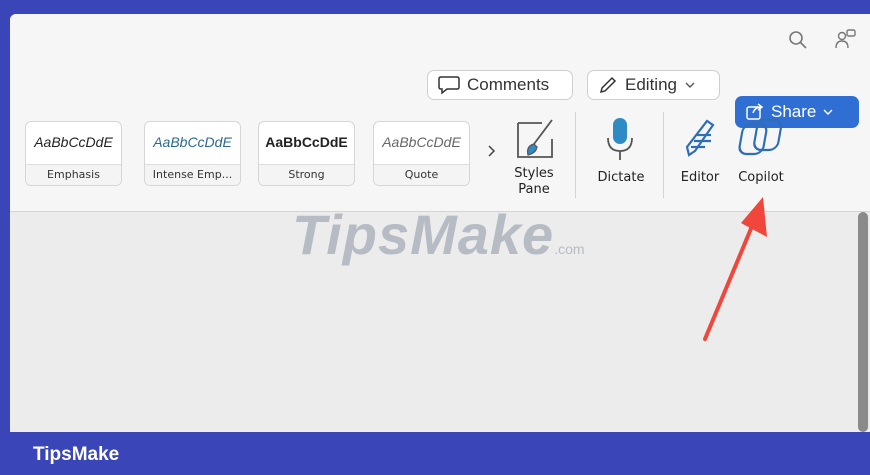 This screenshot has width=870, height=475. What do you see at coordinates (421, 174) in the screenshot?
I see `style-name: Quote` at bounding box center [421, 174].